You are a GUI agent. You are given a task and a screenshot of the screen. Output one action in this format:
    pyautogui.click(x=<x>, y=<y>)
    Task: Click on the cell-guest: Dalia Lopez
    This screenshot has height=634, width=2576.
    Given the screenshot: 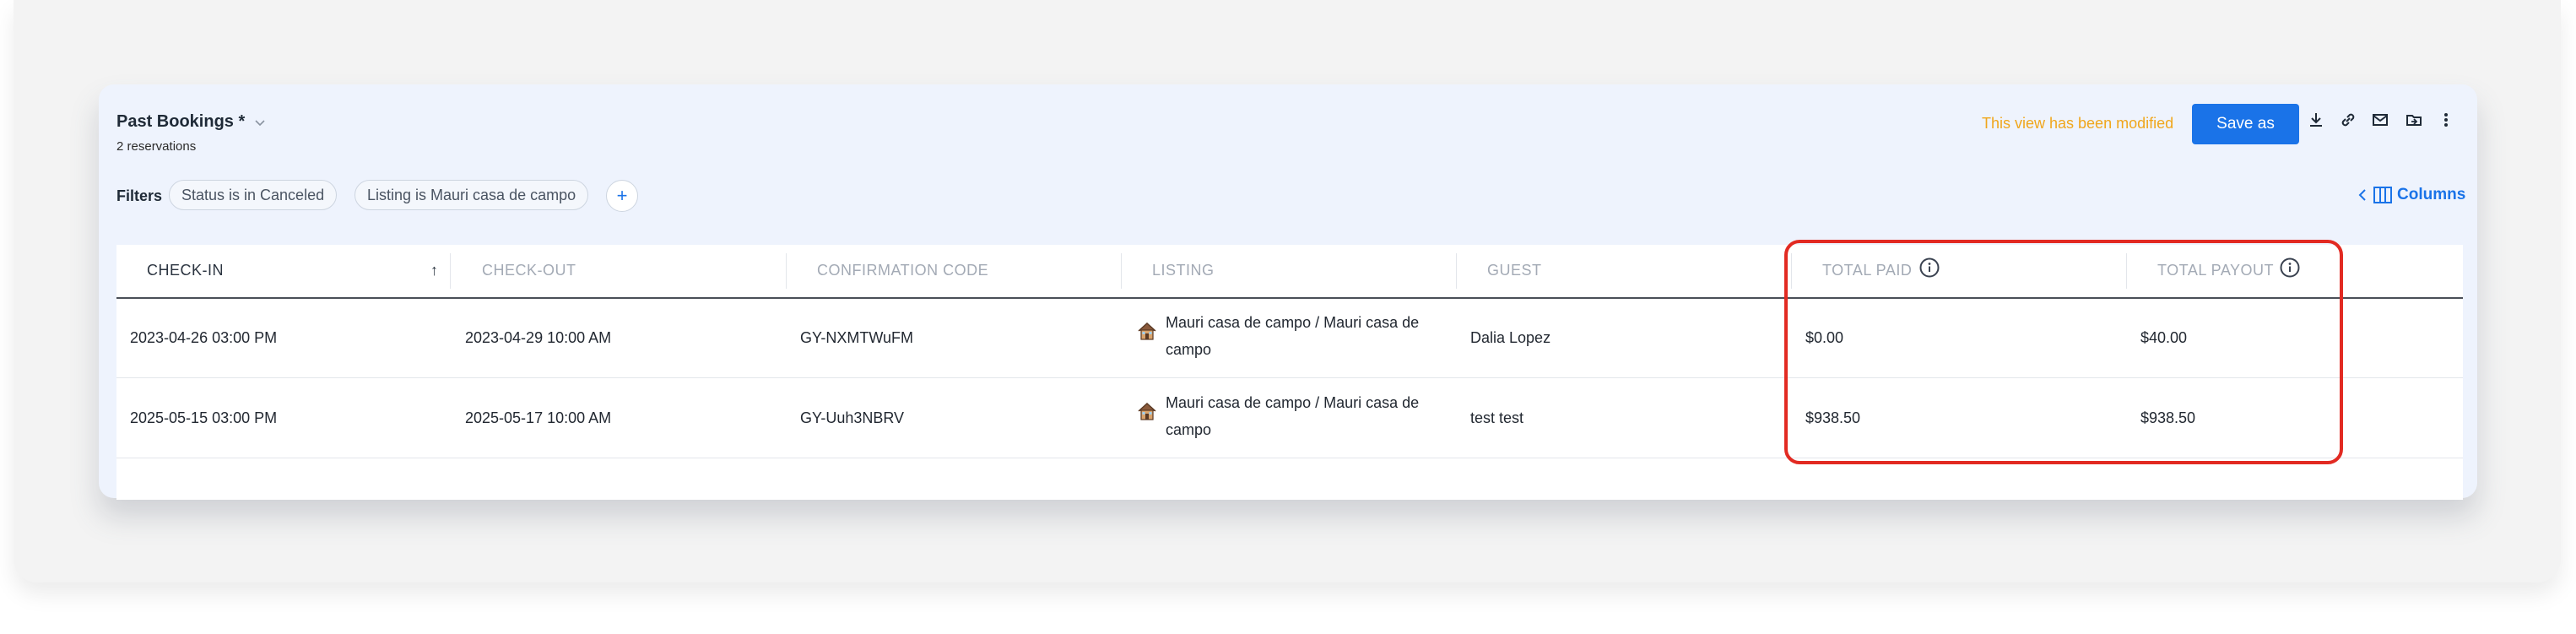 What is the action you would take?
    pyautogui.click(x=1510, y=337)
    